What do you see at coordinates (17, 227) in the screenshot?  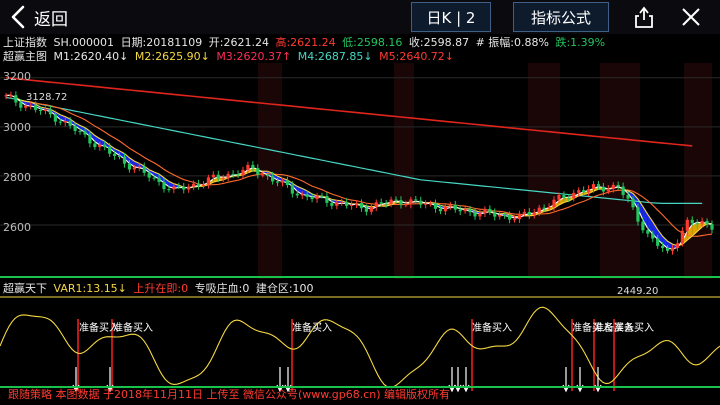 I see `y-tick-2600: 2600` at bounding box center [17, 227].